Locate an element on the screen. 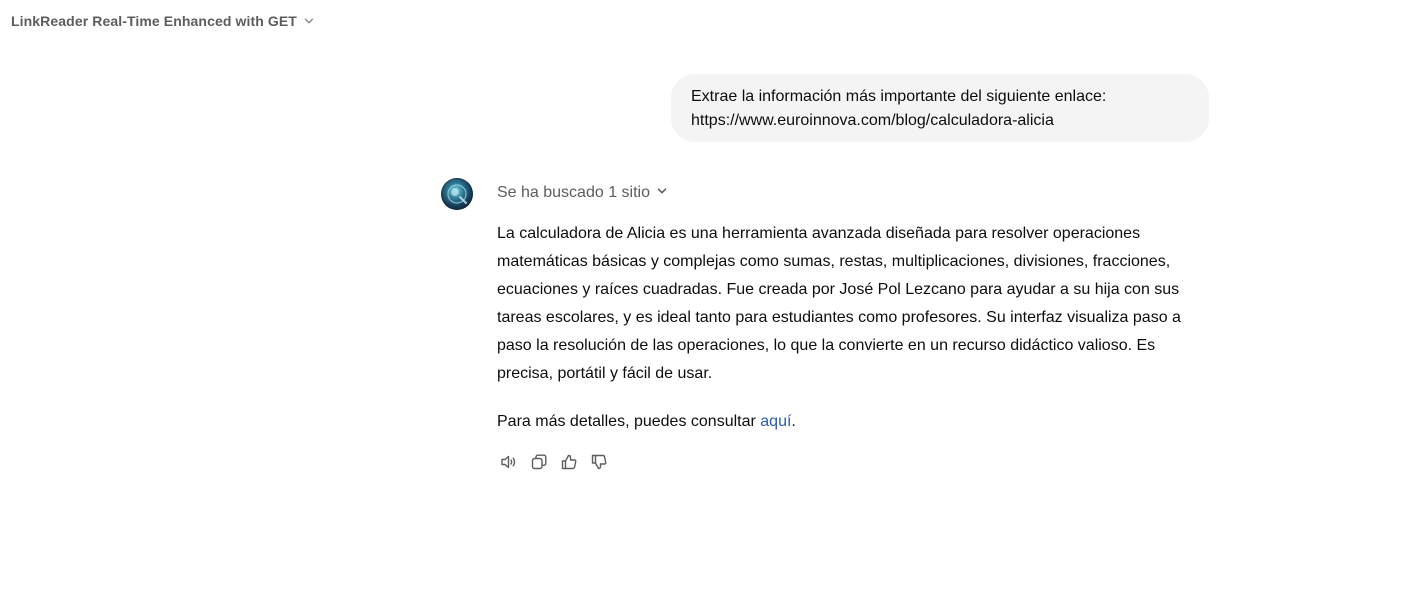 The height and width of the screenshot is (591, 1412). assistant-avatar is located at coordinates (457, 194).